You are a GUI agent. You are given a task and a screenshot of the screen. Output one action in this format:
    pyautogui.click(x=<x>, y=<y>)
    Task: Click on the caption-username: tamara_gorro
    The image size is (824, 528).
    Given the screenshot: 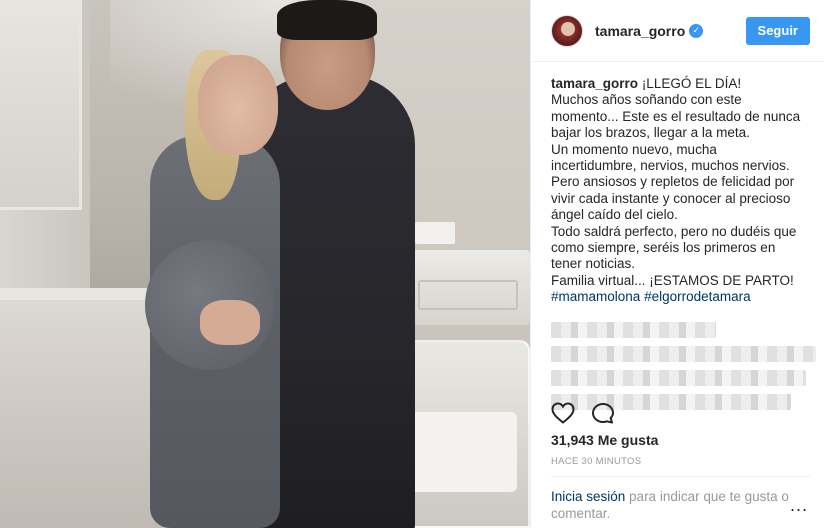 What is the action you would take?
    pyautogui.click(x=594, y=83)
    